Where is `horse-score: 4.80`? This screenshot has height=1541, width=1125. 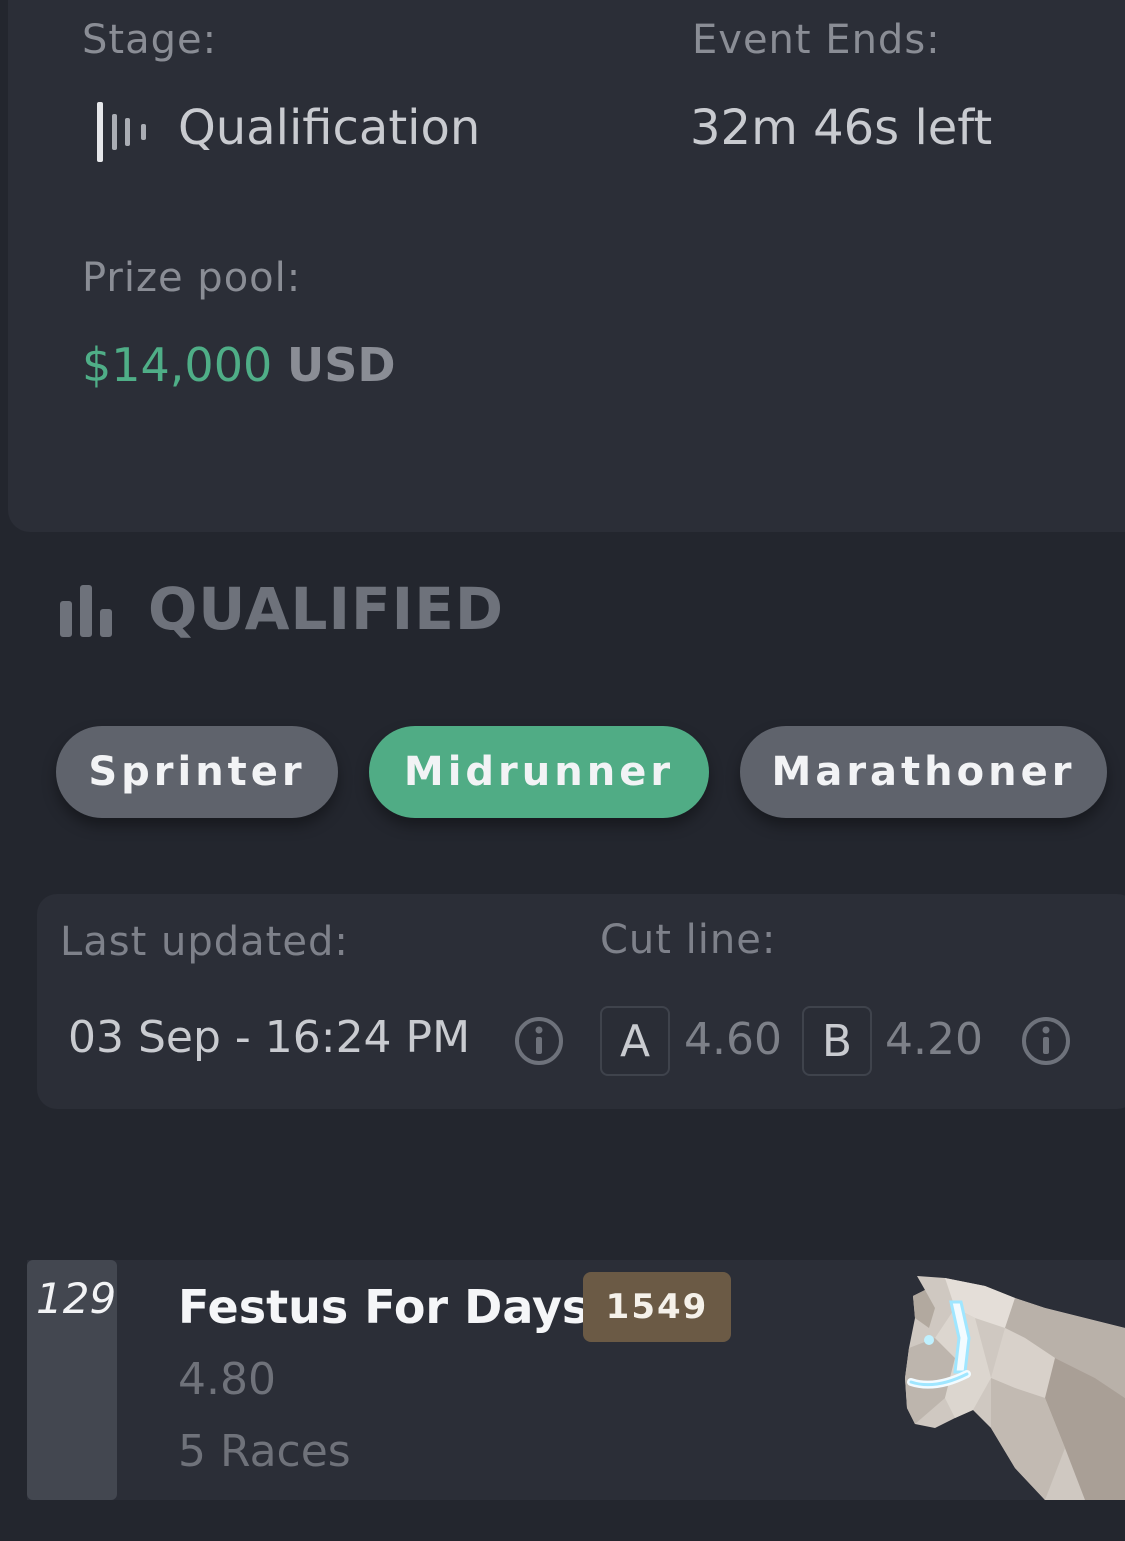 horse-score: 4.80 is located at coordinates (227, 1379).